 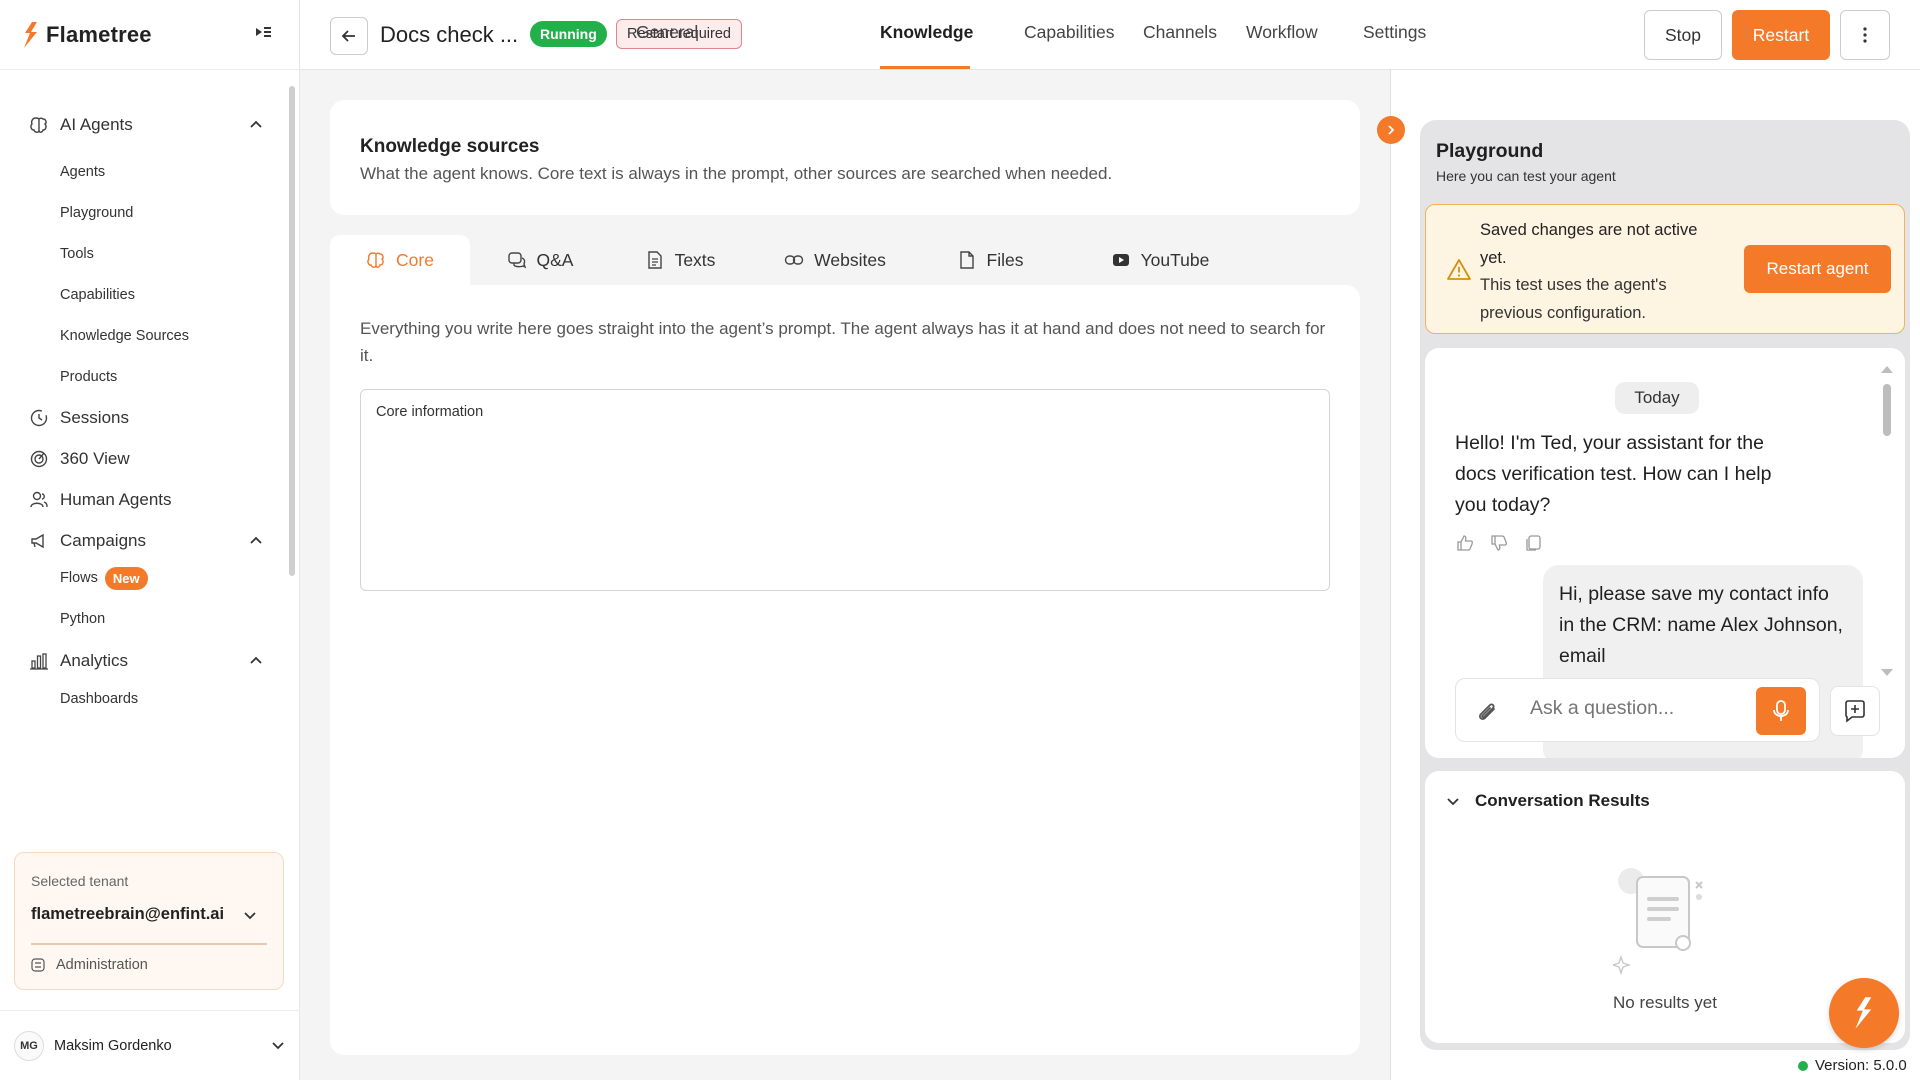 I want to click on tab-workflow: Workflow, so click(x=1282, y=32).